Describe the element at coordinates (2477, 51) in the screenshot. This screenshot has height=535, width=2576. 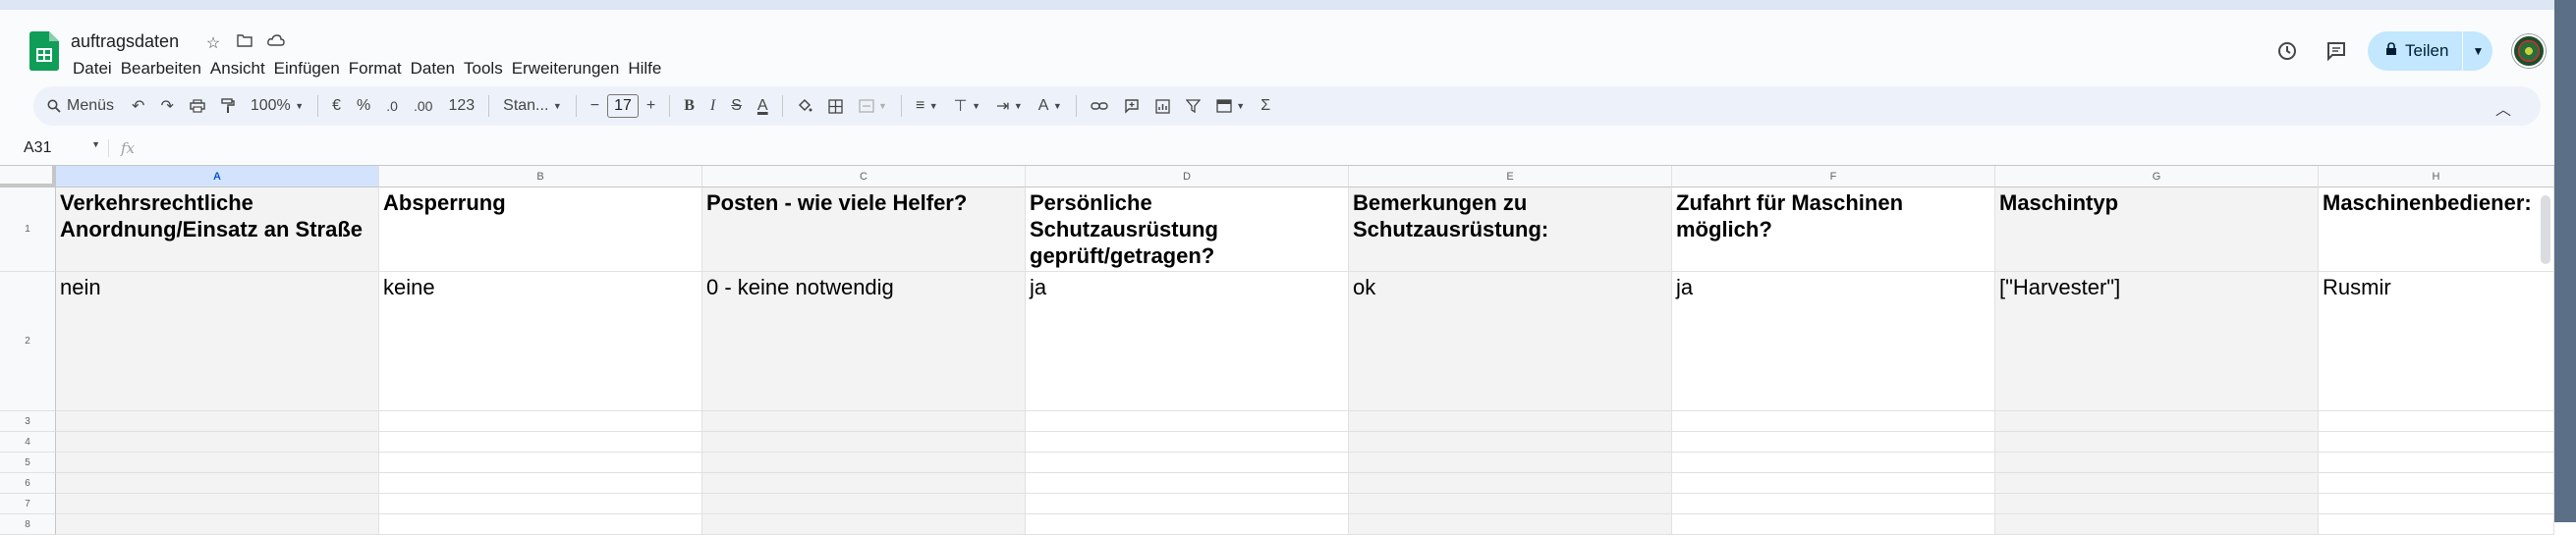
I see `share-dropdown-icon: ▼` at that location.